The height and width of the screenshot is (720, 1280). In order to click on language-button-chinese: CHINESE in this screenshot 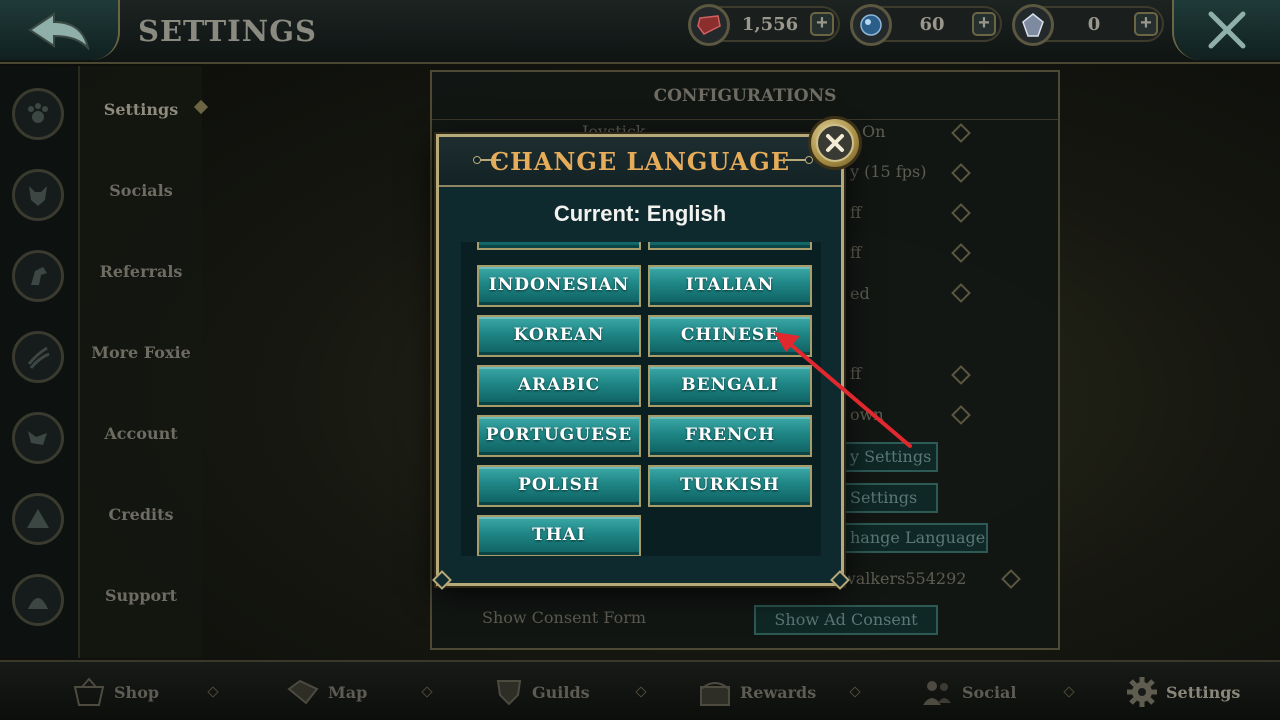, I will do `click(730, 336)`.